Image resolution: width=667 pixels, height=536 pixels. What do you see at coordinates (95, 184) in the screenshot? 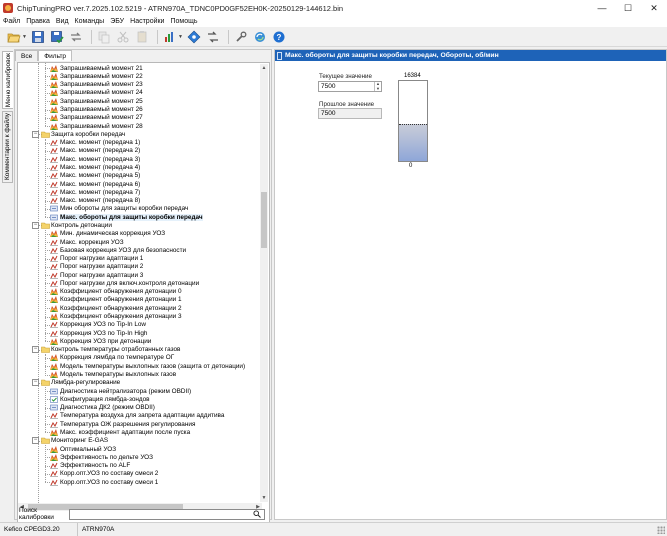
I see `tree-item: Макс. момент (передача 6)` at bounding box center [95, 184].